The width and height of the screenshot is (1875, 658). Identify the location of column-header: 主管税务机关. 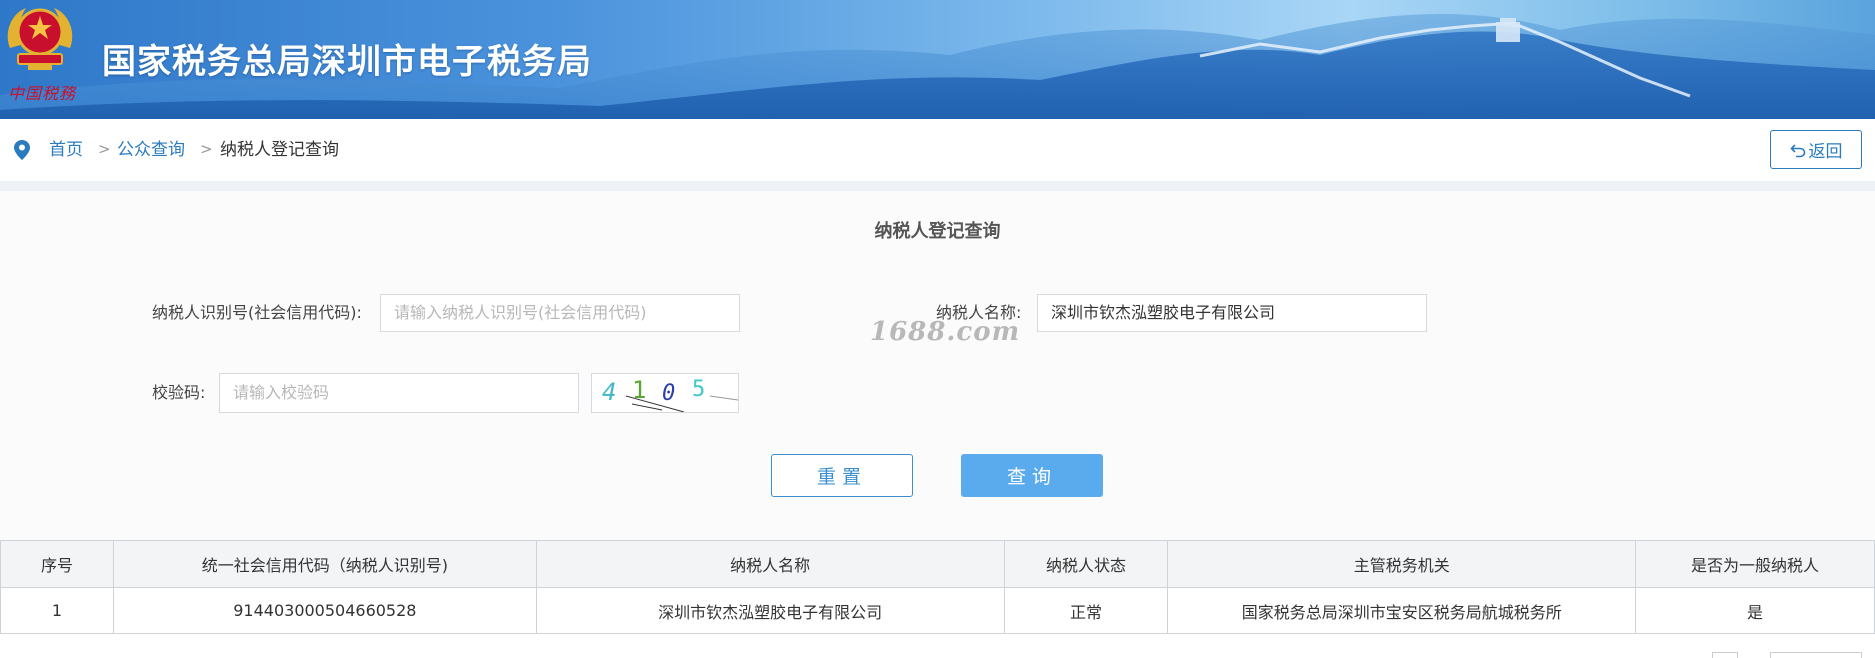
(1402, 564).